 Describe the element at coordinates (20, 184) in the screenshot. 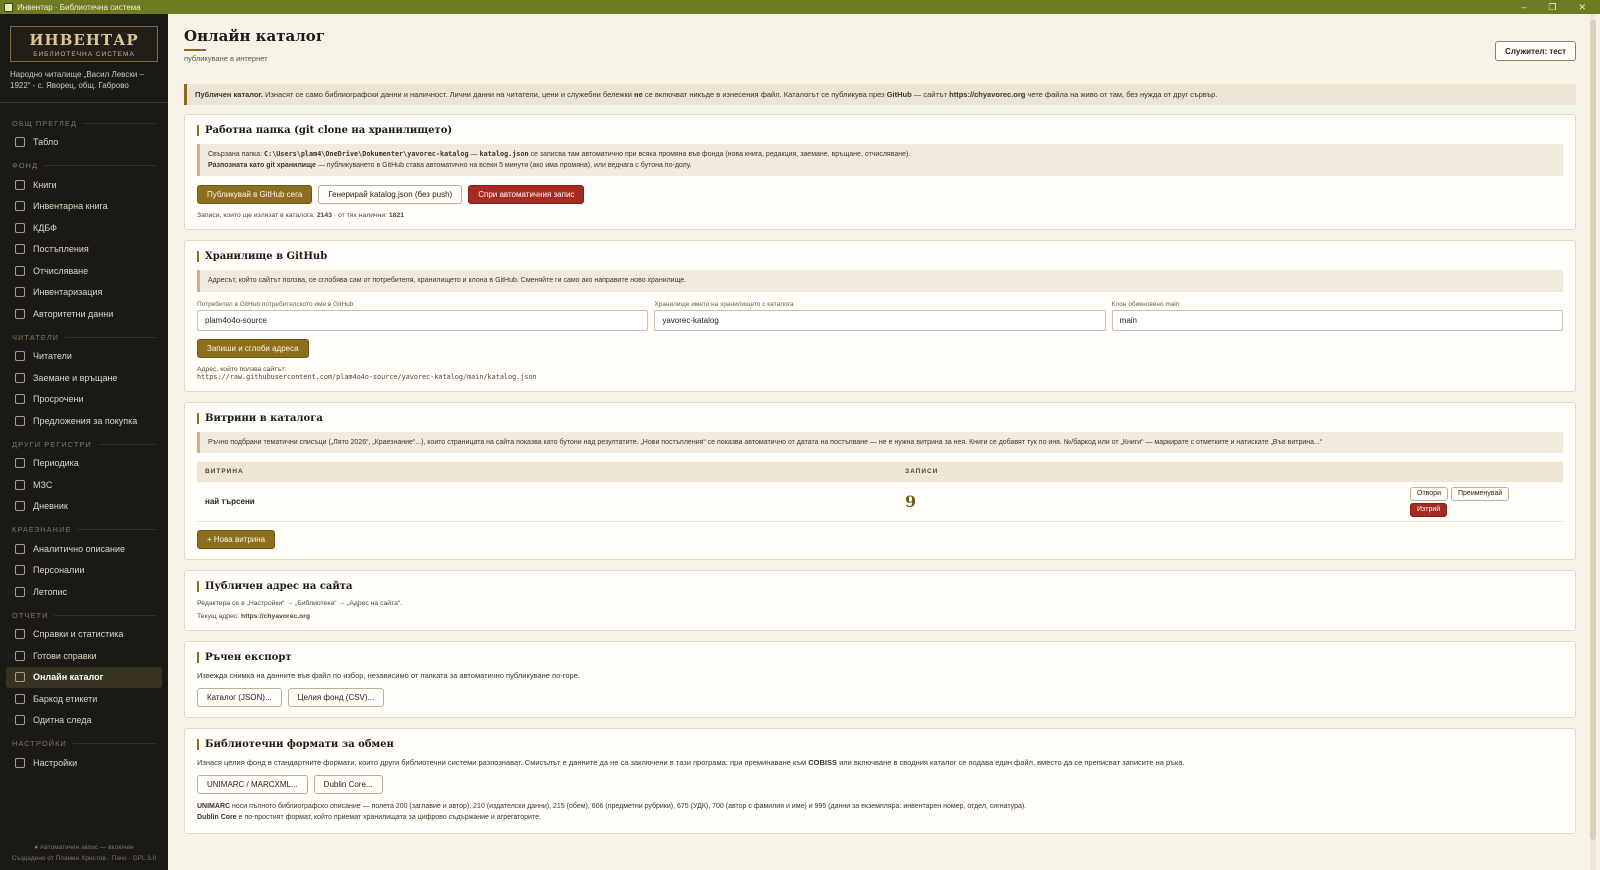

I see `book-icon` at that location.